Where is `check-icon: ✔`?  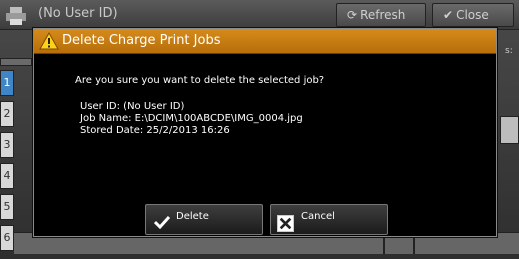
check-icon: ✔ is located at coordinates (448, 15).